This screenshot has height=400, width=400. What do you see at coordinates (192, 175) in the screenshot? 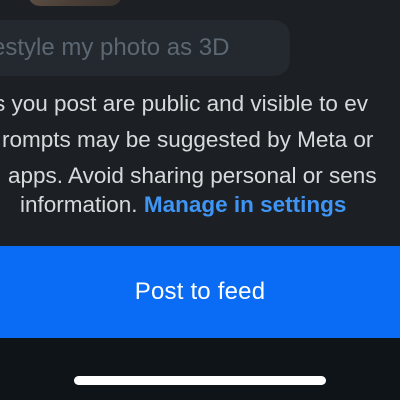
I see `disclaimer-line-3: apps. Avoid sharing personal or sens` at bounding box center [192, 175].